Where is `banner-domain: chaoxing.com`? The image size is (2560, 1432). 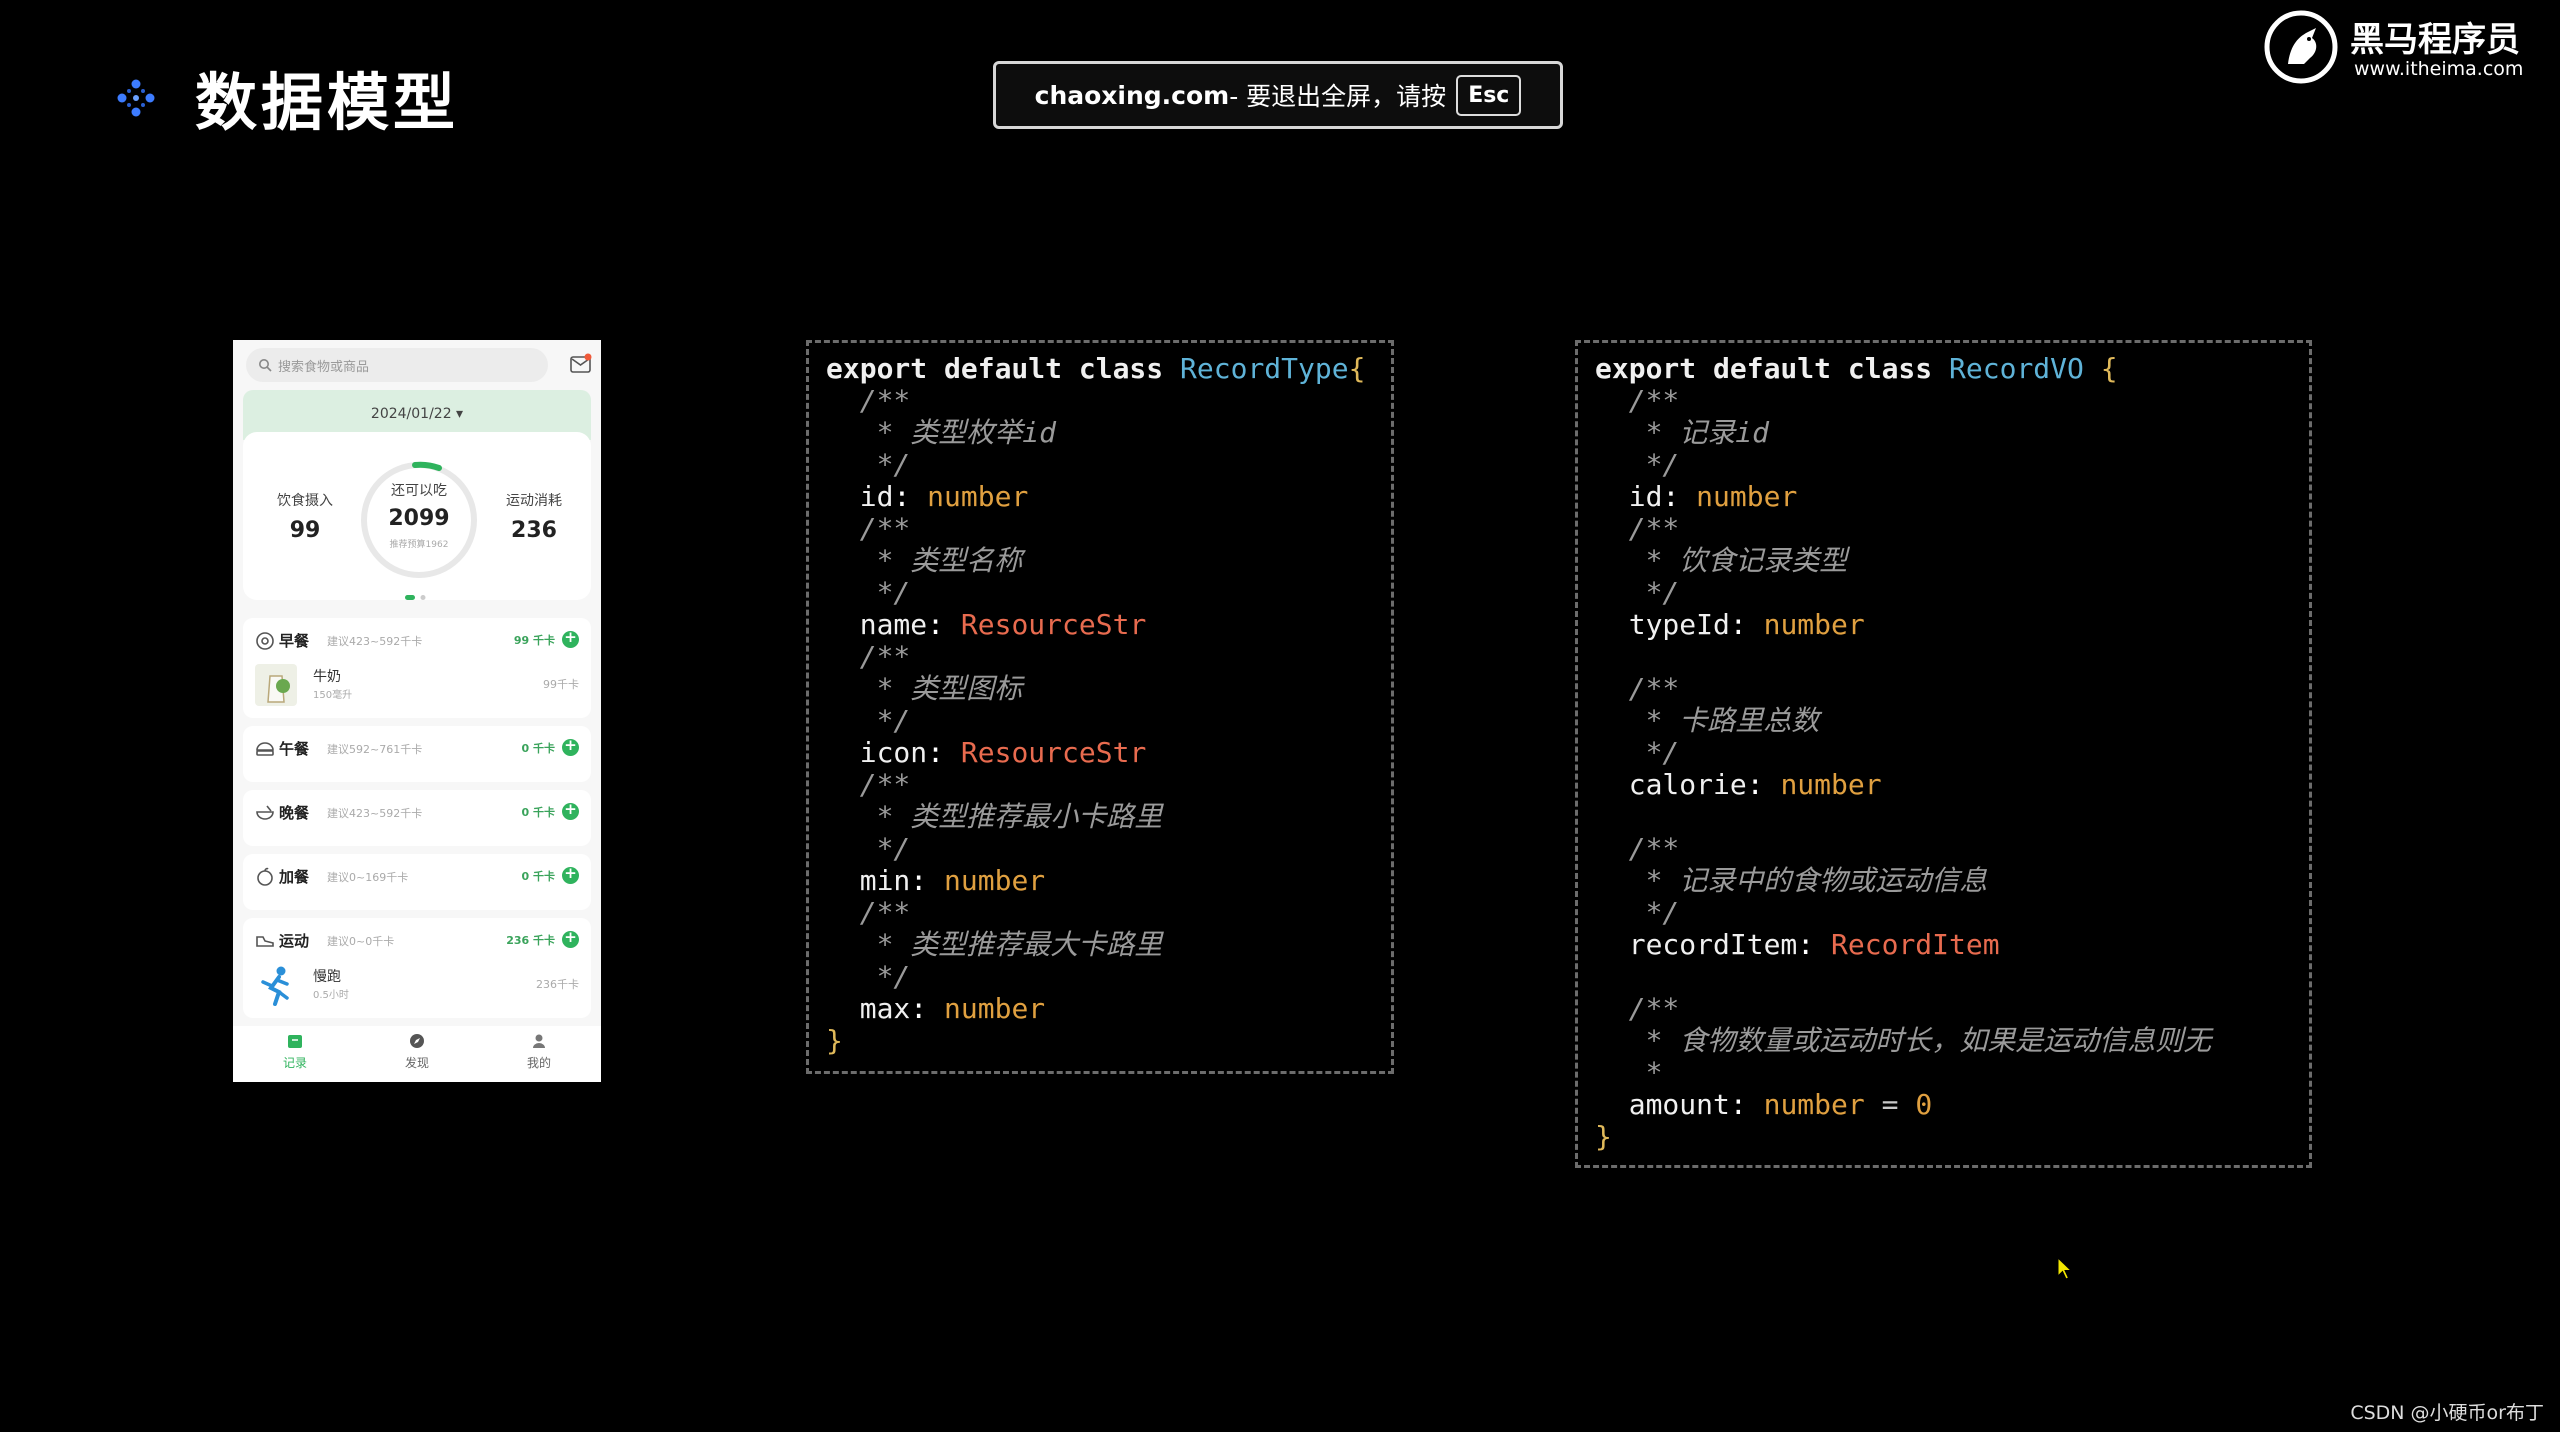 banner-domain: chaoxing.com is located at coordinates (1132, 95).